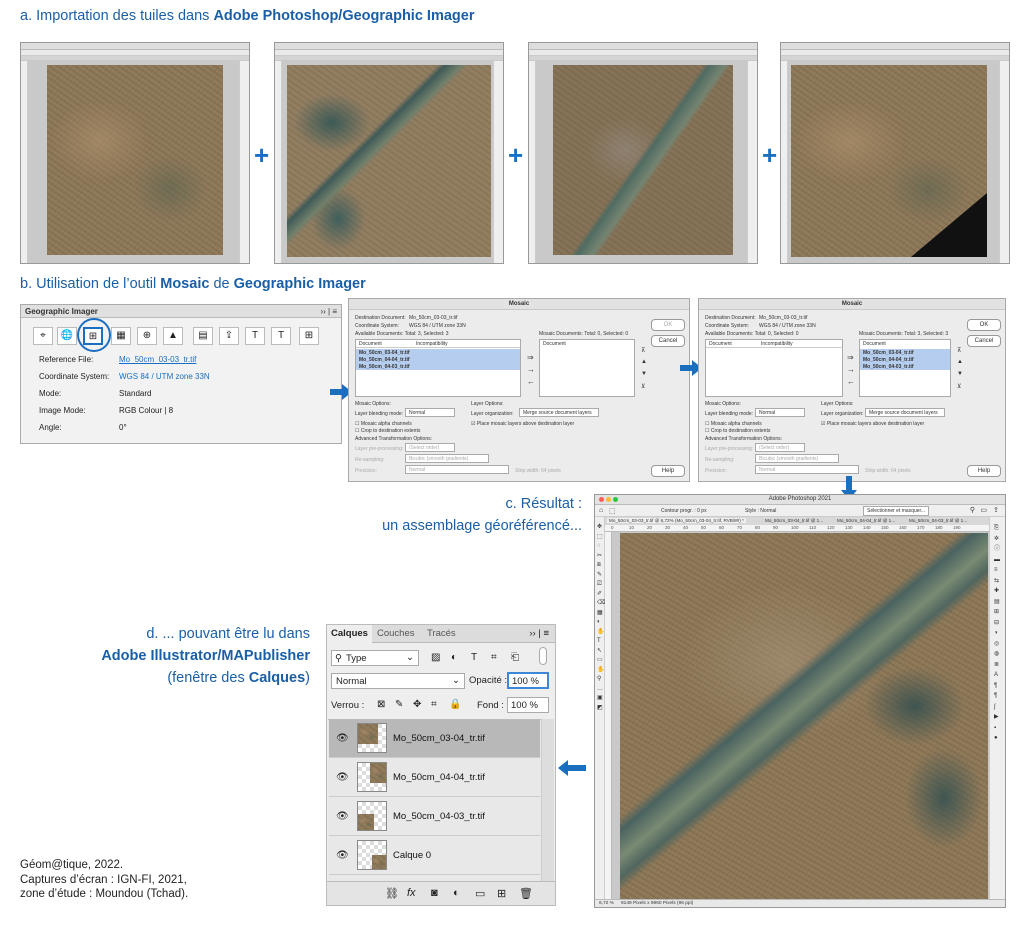  What do you see at coordinates (474, 657) in the screenshot?
I see `text-filter-icon: T` at bounding box center [474, 657].